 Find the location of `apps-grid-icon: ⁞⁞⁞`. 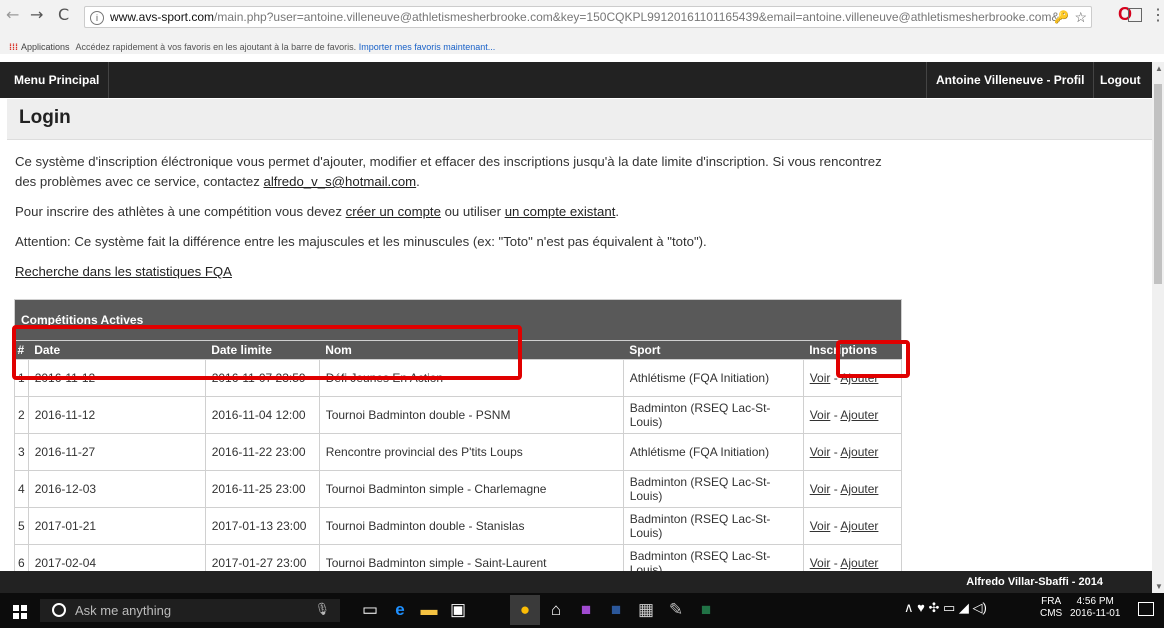

apps-grid-icon: ⁞⁞⁞ is located at coordinates (13, 47).